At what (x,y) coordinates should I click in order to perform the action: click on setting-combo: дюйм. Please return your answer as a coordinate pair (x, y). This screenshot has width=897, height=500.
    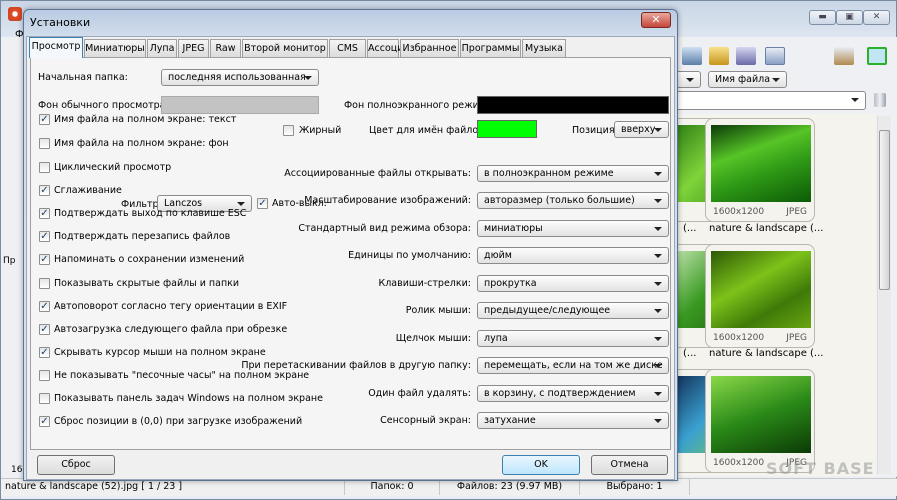
    Looking at the image, I should click on (573, 255).